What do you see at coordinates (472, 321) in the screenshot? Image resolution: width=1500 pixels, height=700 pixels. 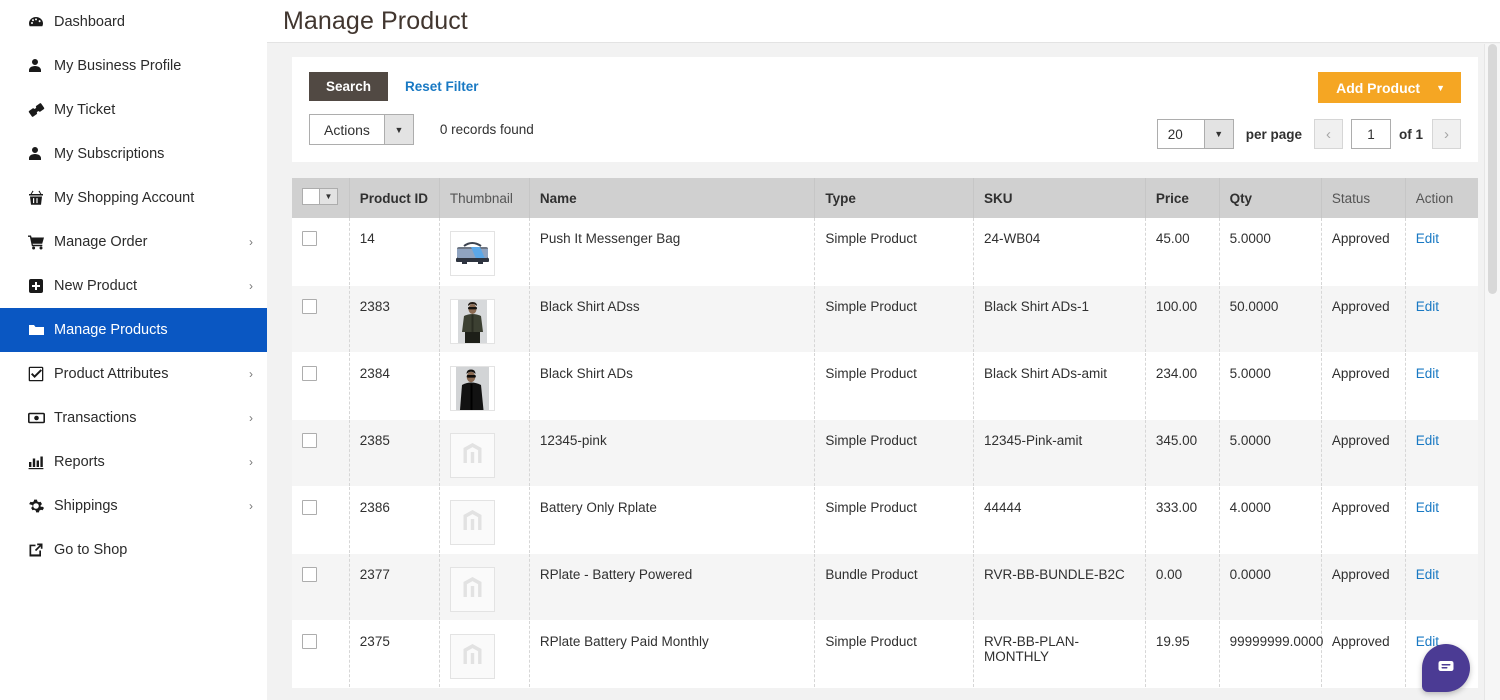 I see `model-olive-shirt-photo` at bounding box center [472, 321].